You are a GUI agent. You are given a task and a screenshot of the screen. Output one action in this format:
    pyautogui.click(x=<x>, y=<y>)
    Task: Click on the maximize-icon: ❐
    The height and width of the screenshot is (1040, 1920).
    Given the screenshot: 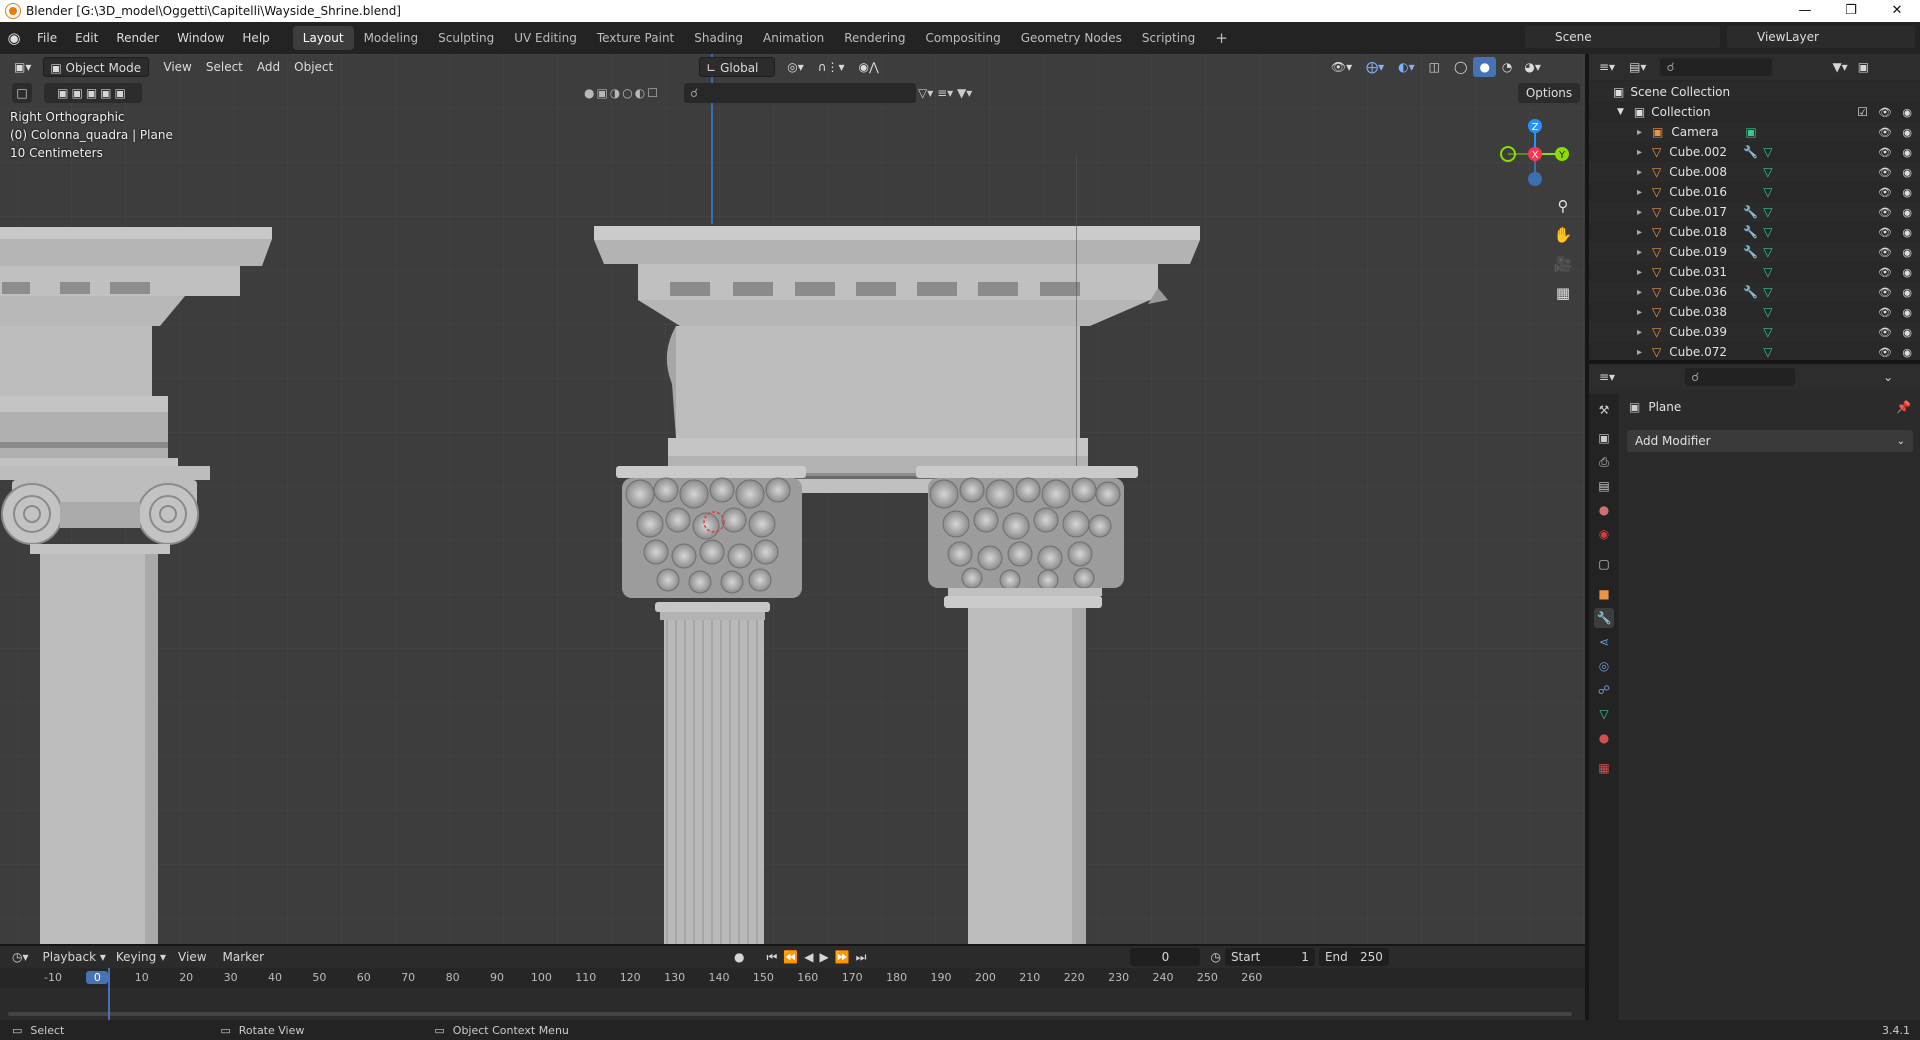 What is the action you would take?
    pyautogui.click(x=1851, y=11)
    